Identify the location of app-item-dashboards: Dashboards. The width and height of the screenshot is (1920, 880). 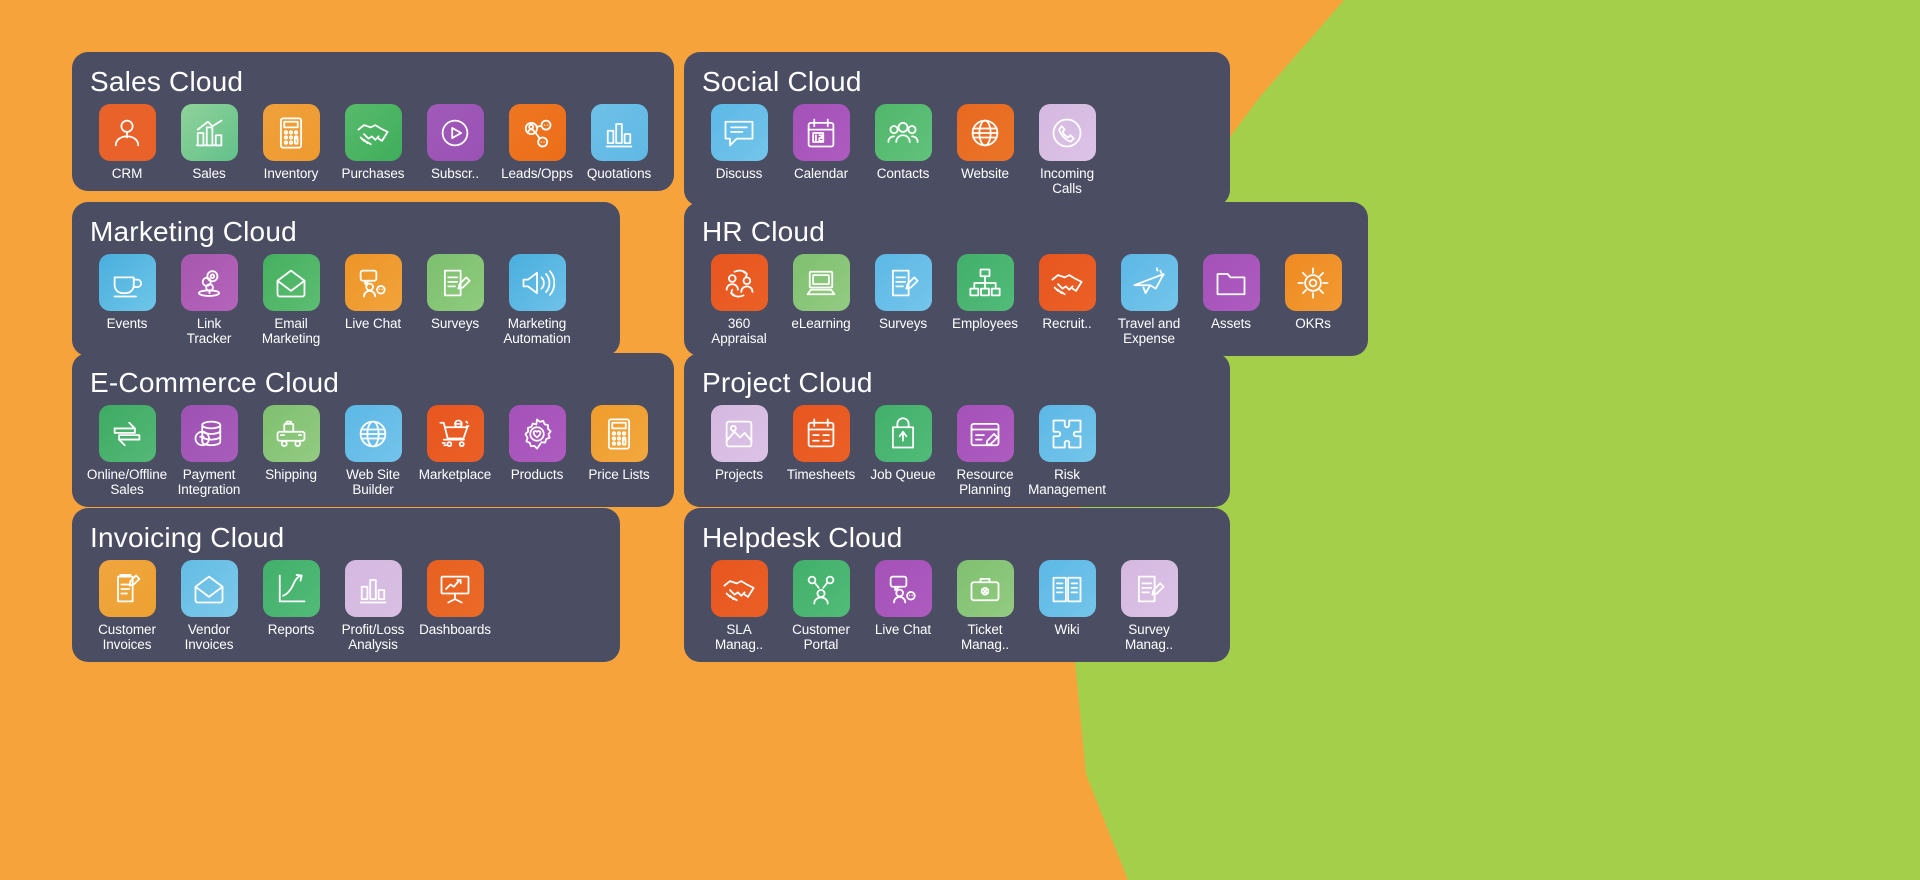
(455, 598).